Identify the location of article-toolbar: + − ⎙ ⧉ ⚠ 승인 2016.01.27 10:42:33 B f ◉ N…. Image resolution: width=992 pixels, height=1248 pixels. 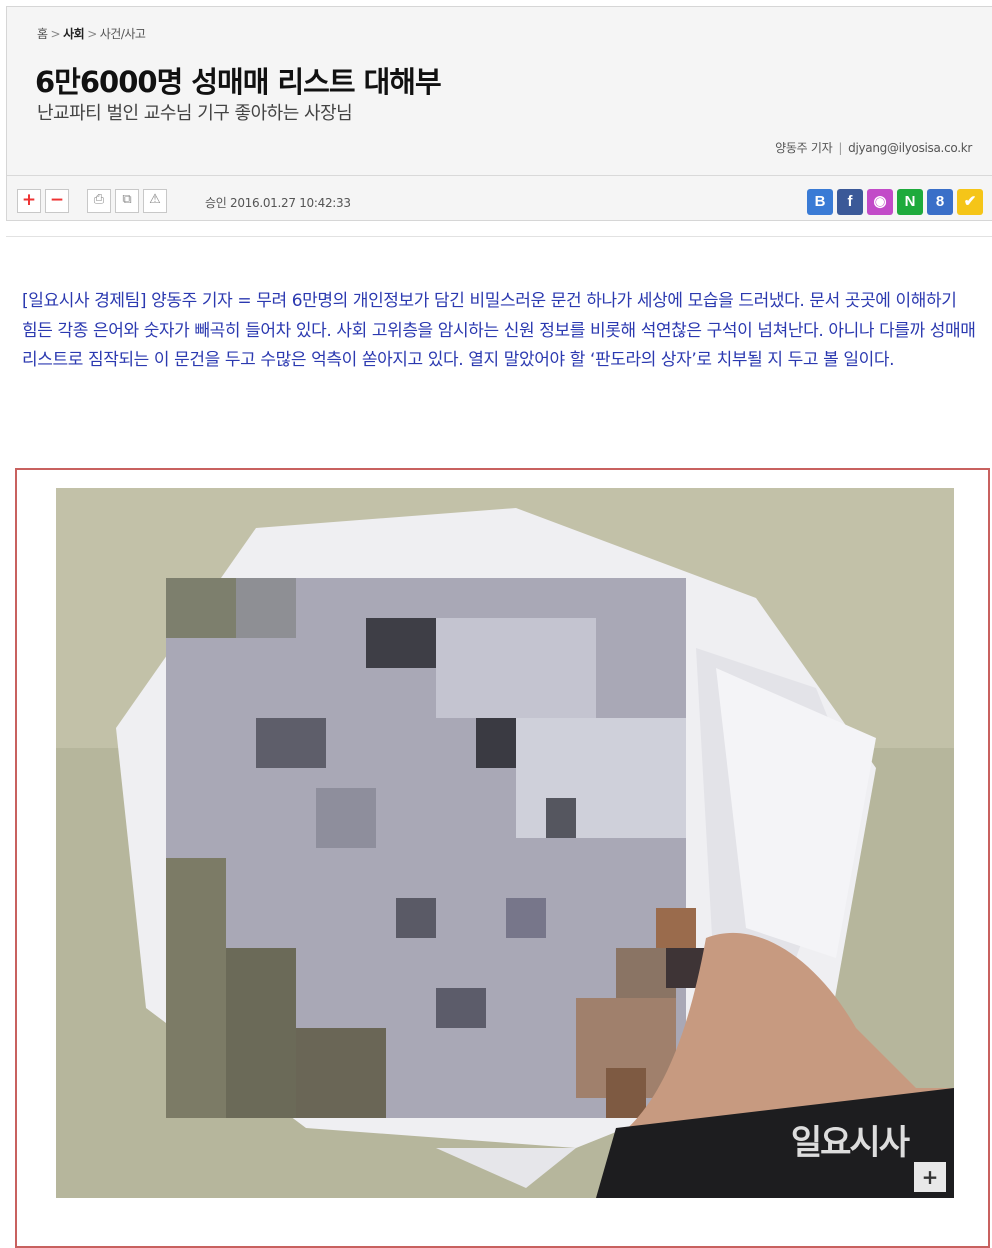
(499, 199).